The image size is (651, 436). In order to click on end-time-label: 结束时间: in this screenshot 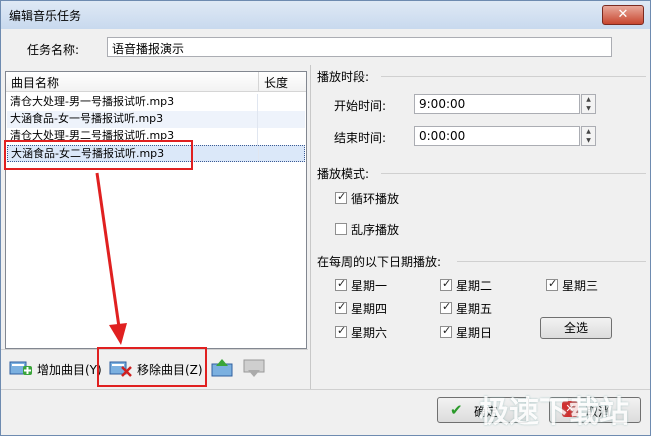, I will do `click(360, 138)`.